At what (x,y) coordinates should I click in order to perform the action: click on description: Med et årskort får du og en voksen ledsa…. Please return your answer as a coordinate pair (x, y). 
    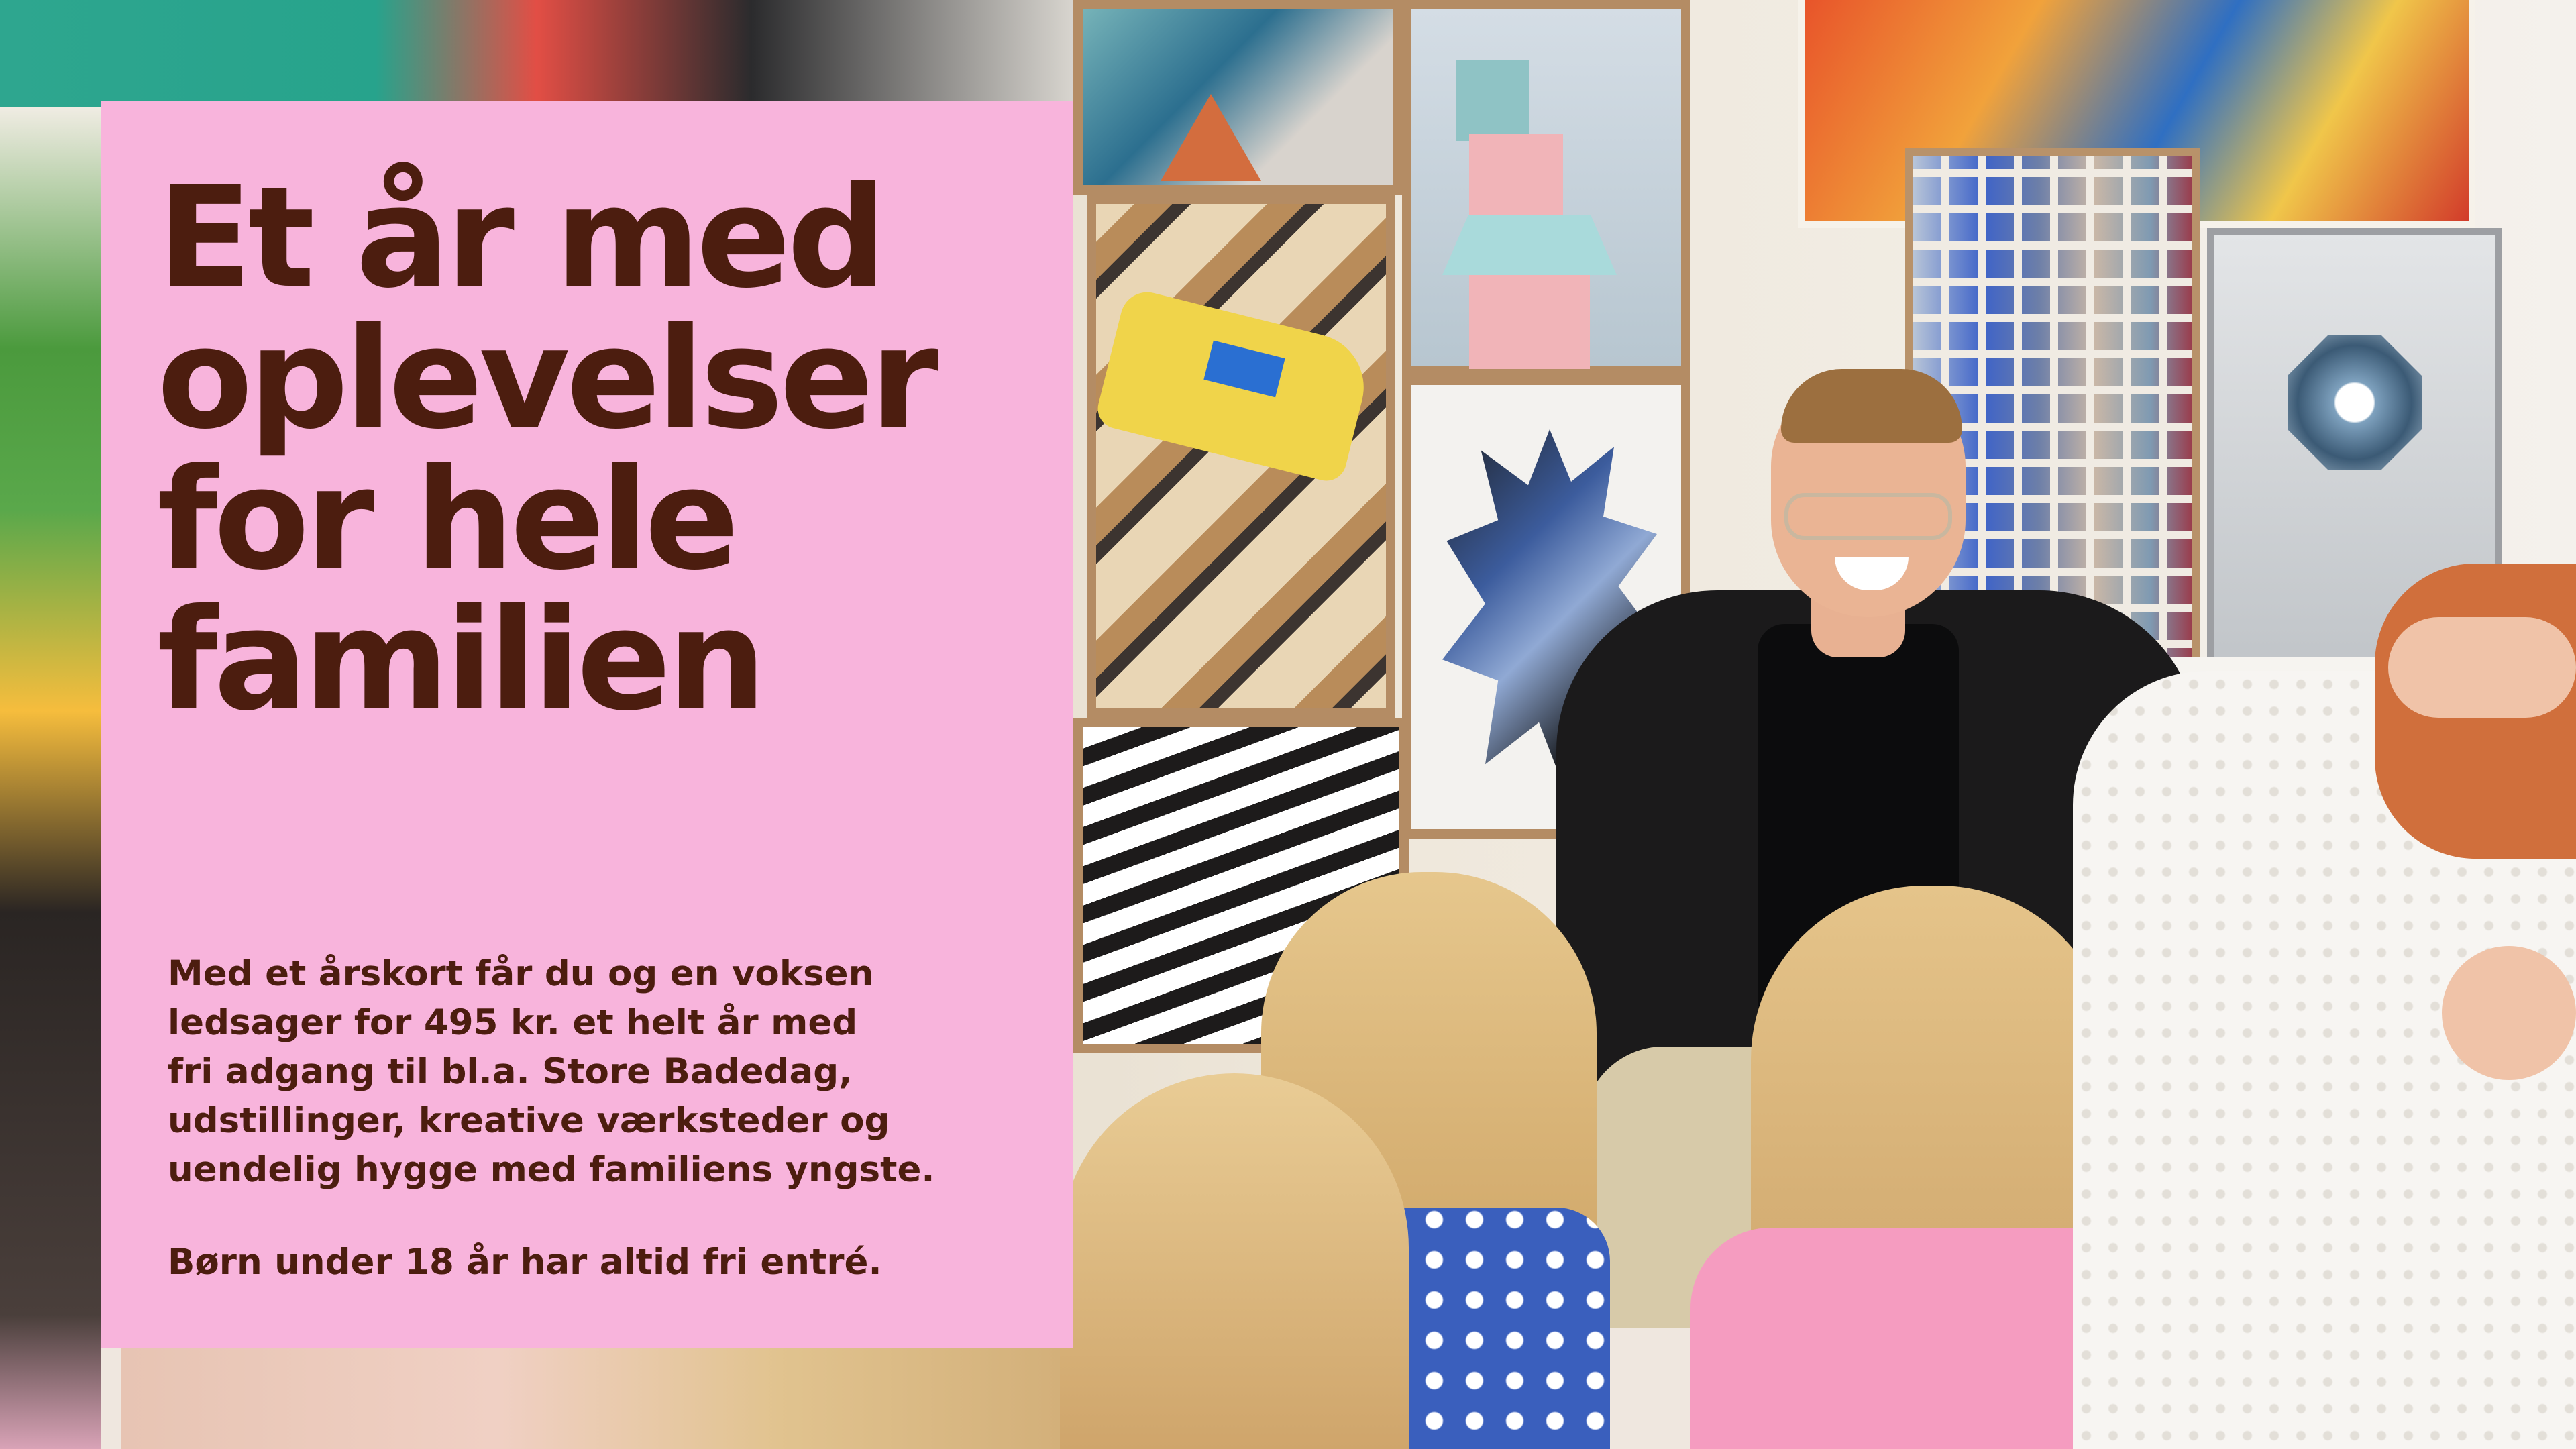
    Looking at the image, I should click on (604, 1071).